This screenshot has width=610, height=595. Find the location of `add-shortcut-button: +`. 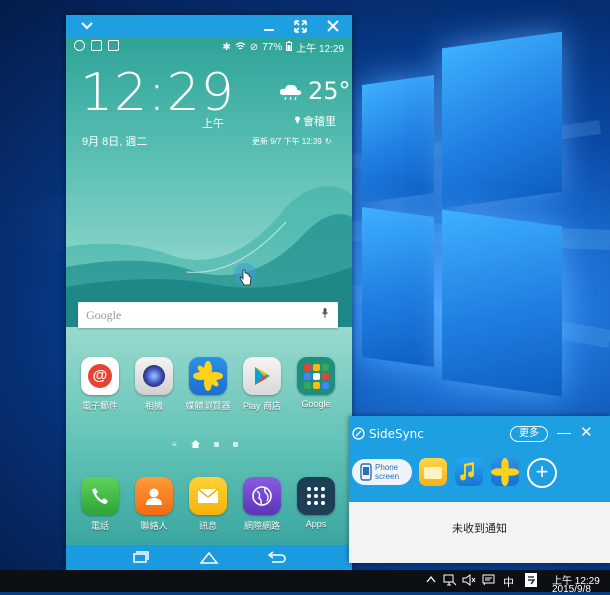

add-shortcut-button: + is located at coordinates (542, 473).